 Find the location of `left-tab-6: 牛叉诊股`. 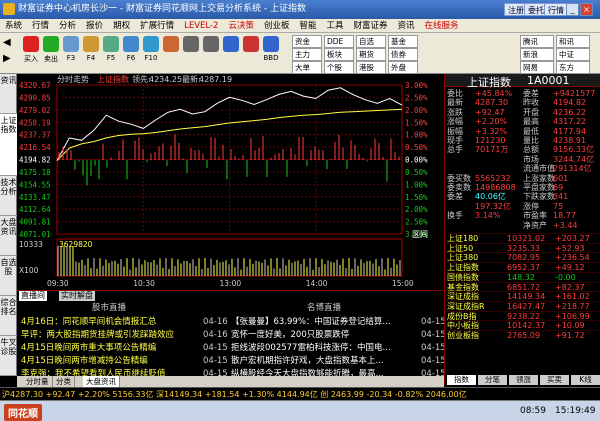

left-tab-6: 牛叉诊股 is located at coordinates (8, 356).